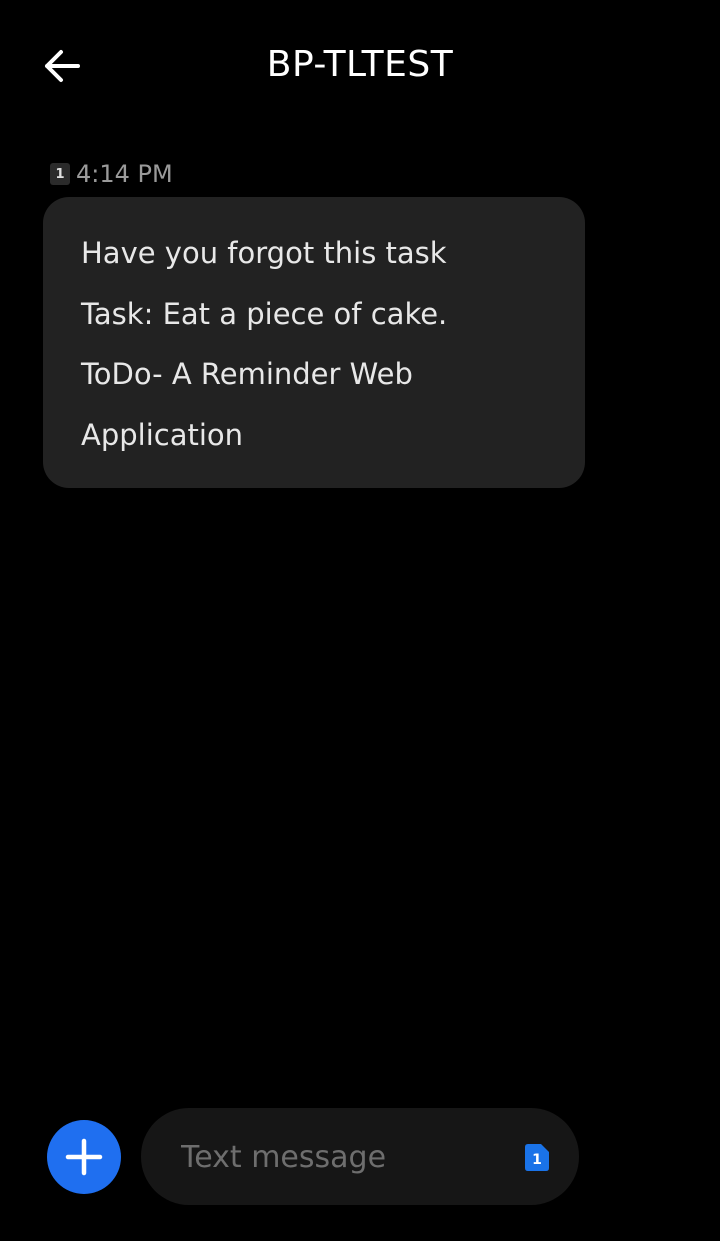 This screenshot has width=720, height=1241. I want to click on message-line: ToDo- A Reminder Web, so click(247, 374).